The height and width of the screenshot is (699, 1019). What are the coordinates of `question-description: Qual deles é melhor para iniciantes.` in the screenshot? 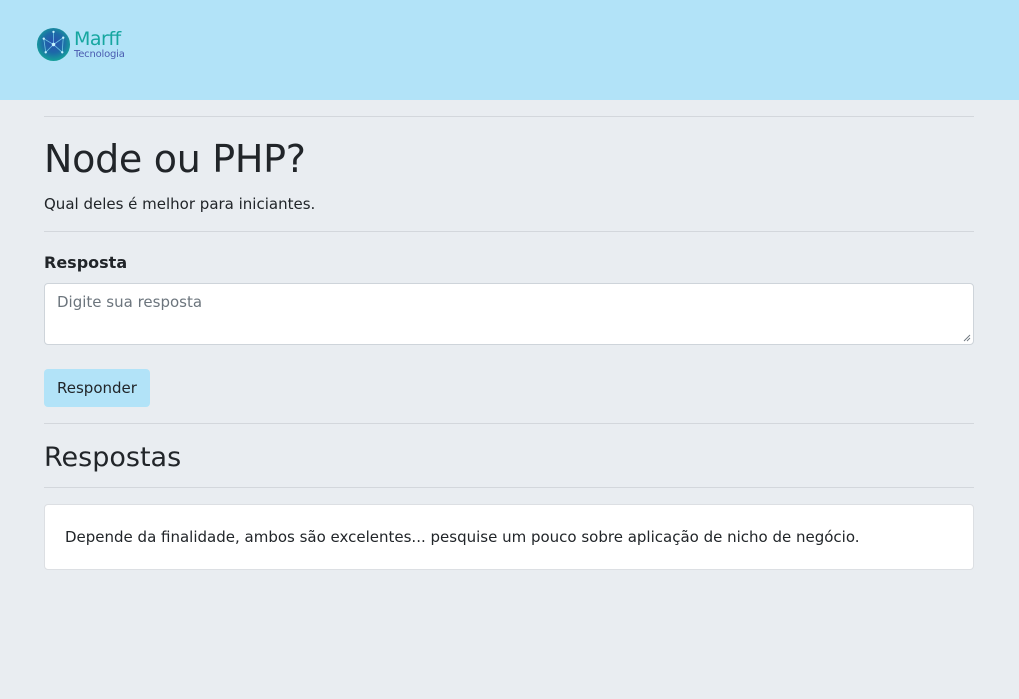 It's located at (180, 203).